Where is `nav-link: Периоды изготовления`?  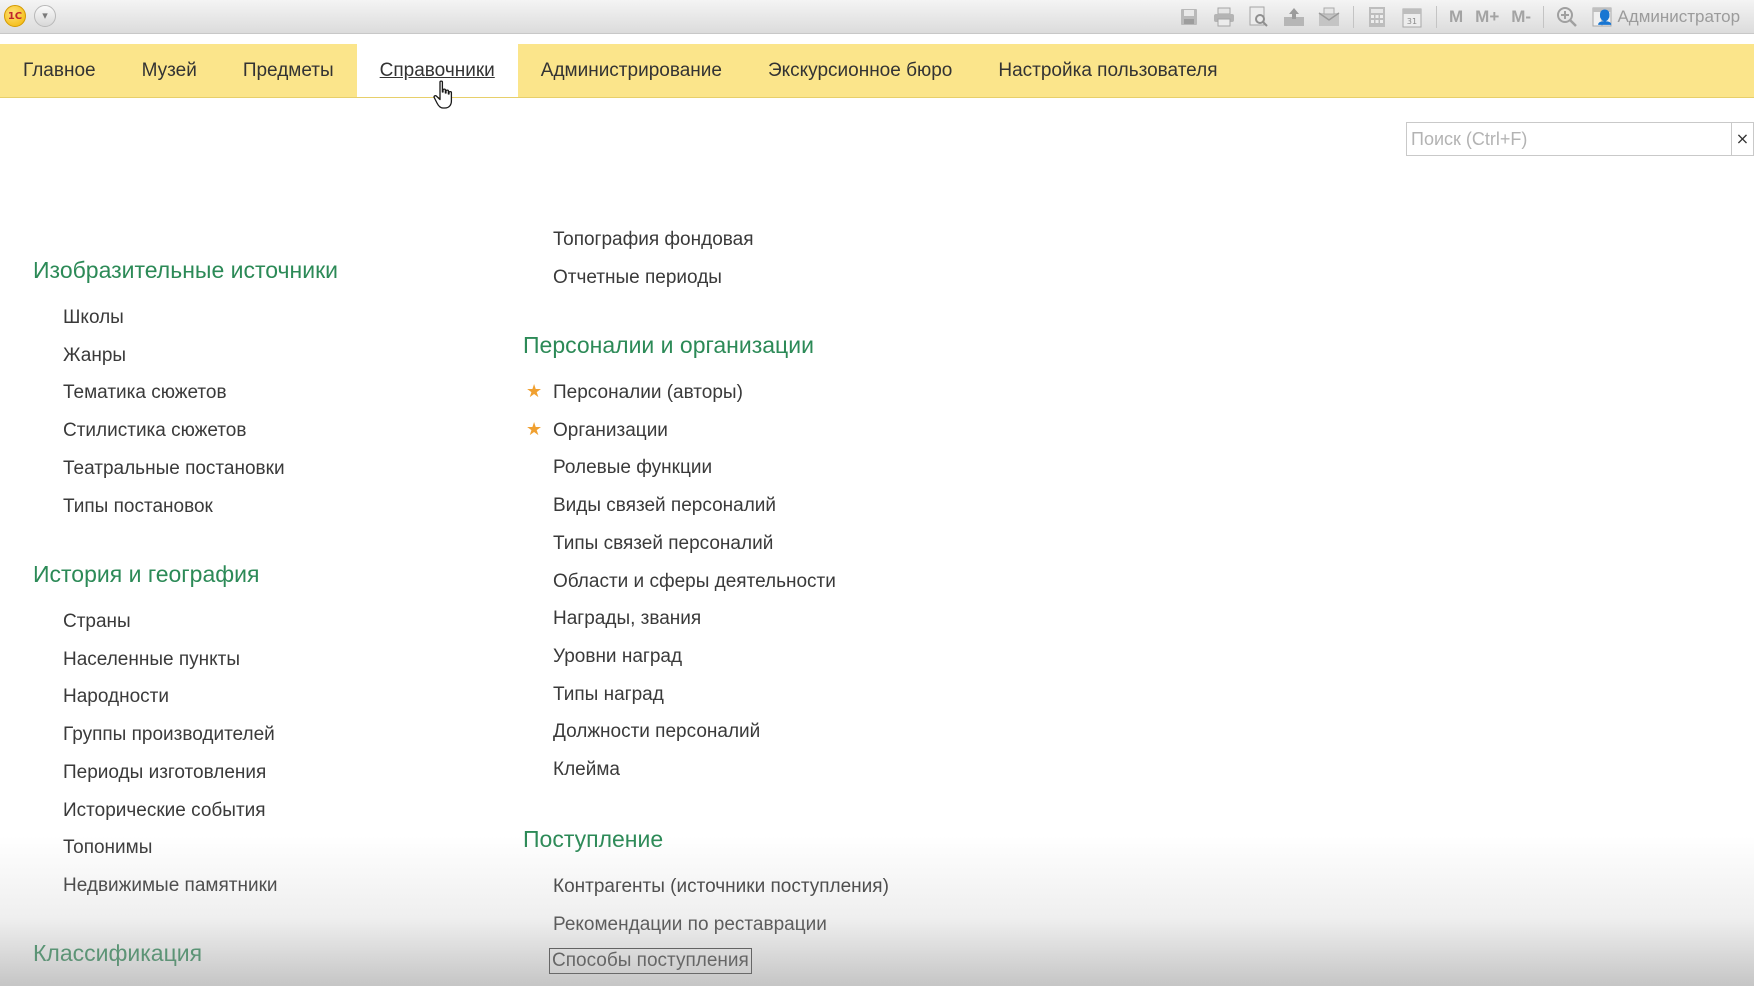
nav-link: Периоды изготовления is located at coordinates (164, 773).